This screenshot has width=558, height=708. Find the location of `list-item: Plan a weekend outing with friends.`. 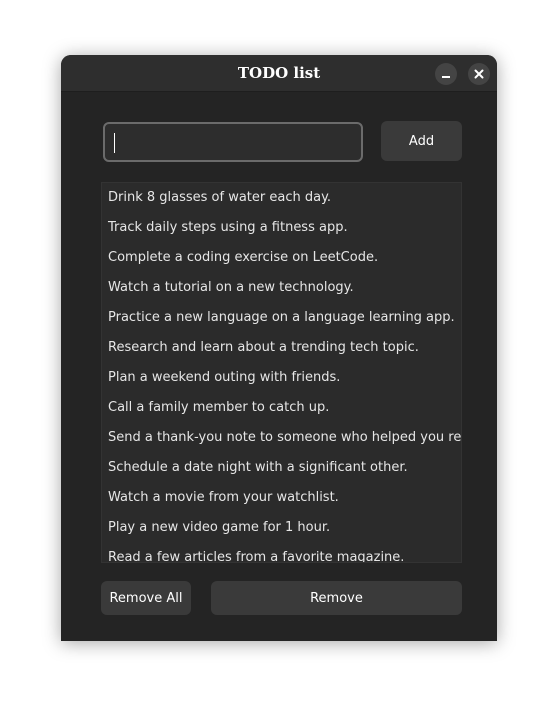

list-item: Plan a weekend outing with friends. is located at coordinates (224, 378).